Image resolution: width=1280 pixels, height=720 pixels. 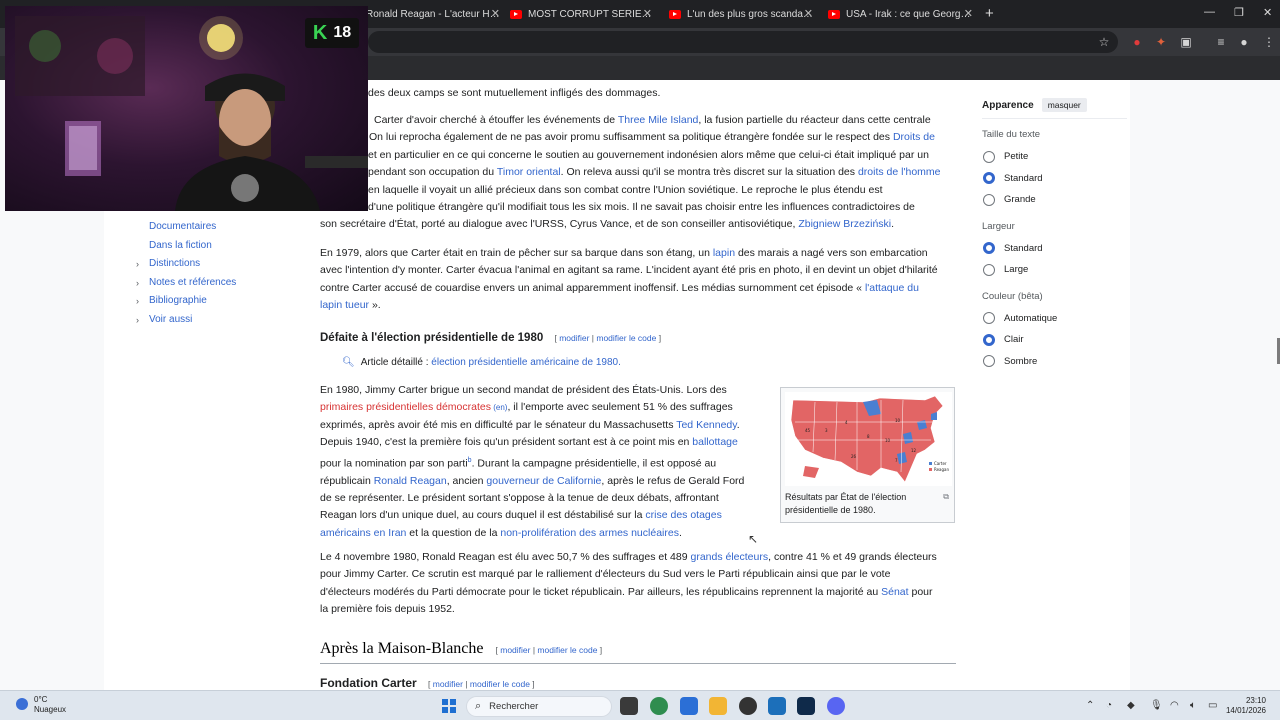 What do you see at coordinates (659, 706) in the screenshot?
I see `chrome-icon` at bounding box center [659, 706].